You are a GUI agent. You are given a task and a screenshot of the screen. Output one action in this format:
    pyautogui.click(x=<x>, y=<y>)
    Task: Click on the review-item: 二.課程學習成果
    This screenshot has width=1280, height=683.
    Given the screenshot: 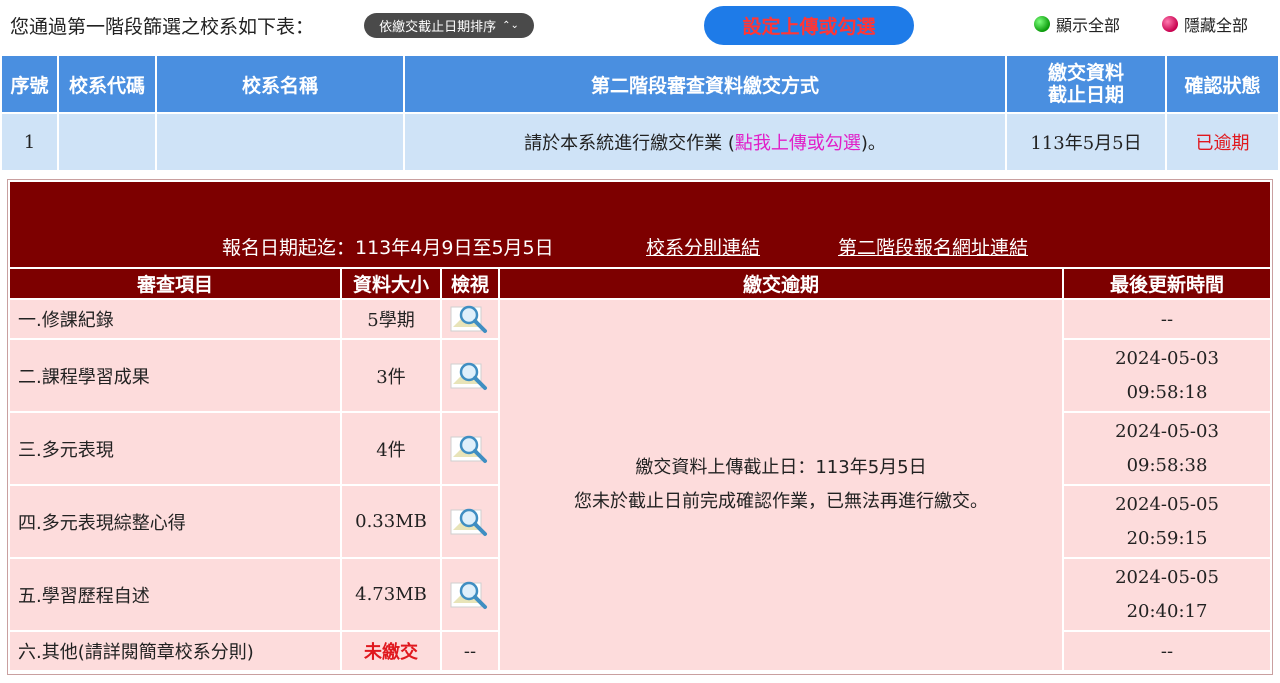 What is the action you would take?
    pyautogui.click(x=175, y=375)
    